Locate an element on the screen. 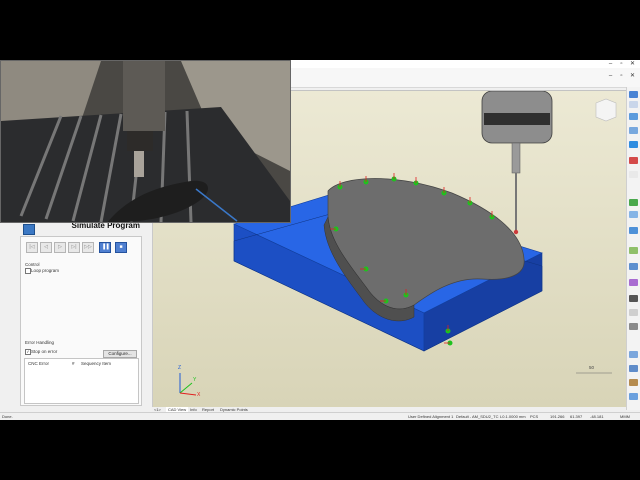 The image size is (640, 480). scale-label: 50 is located at coordinates (592, 367).